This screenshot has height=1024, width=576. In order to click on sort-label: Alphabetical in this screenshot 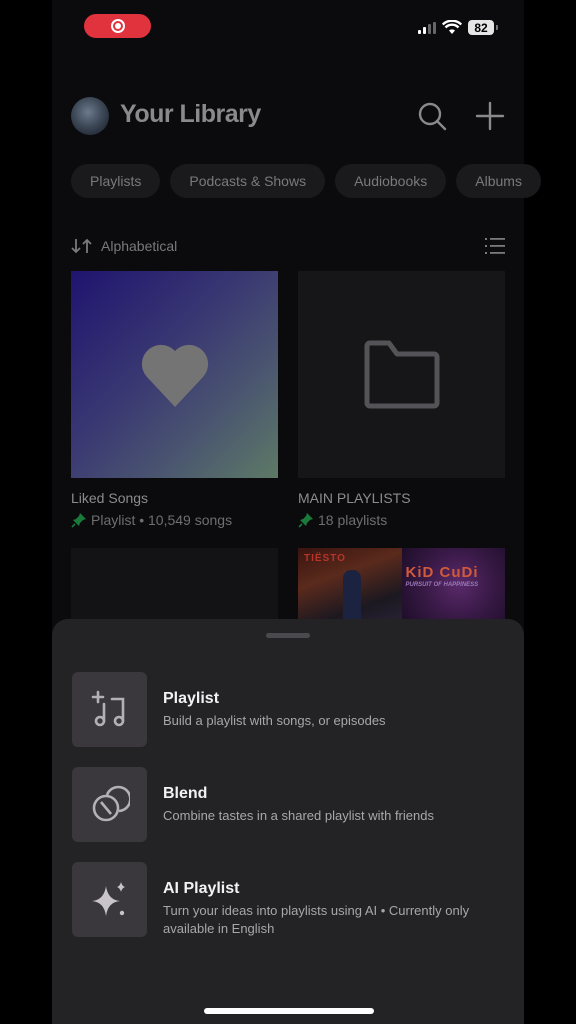, I will do `click(139, 246)`.